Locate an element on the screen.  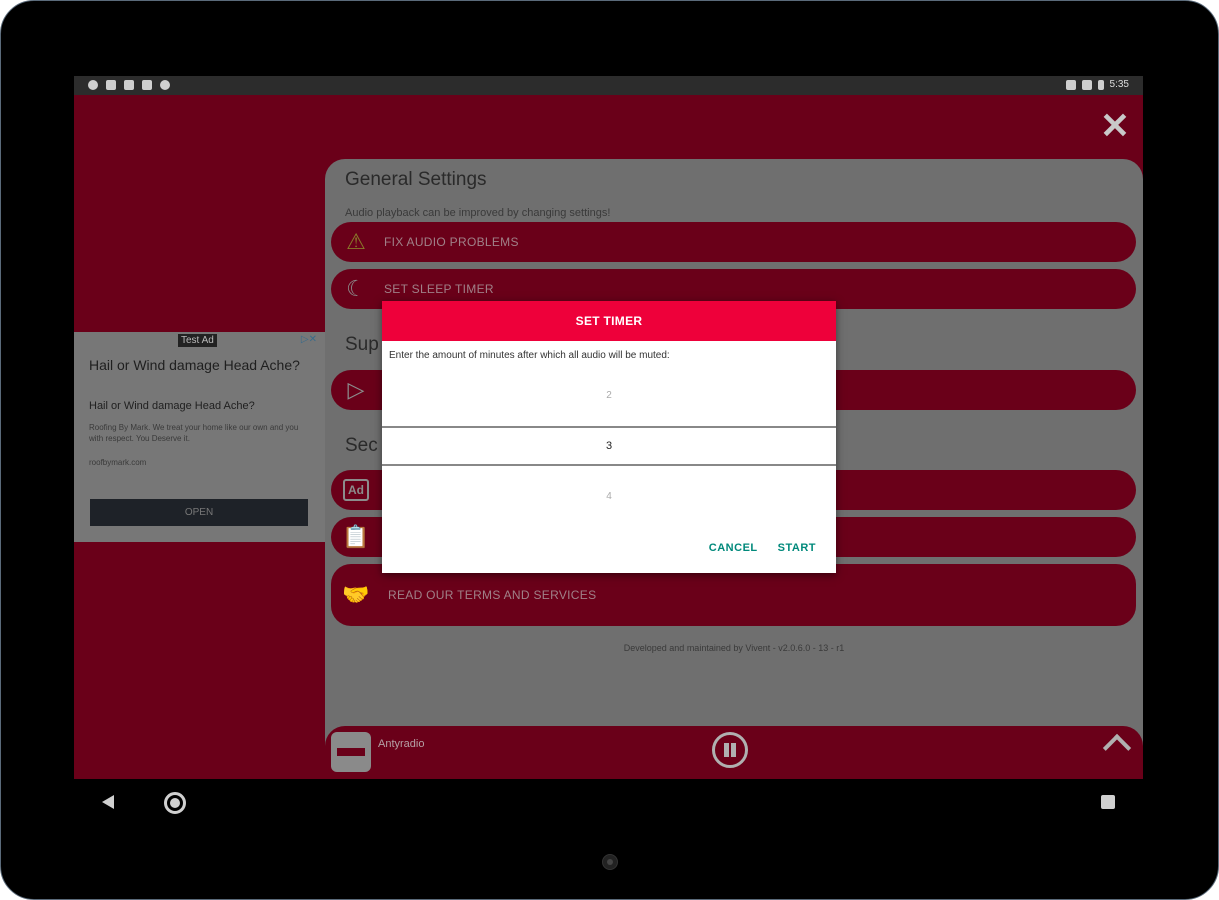
chevron-up-icon is located at coordinates (1117, 748).